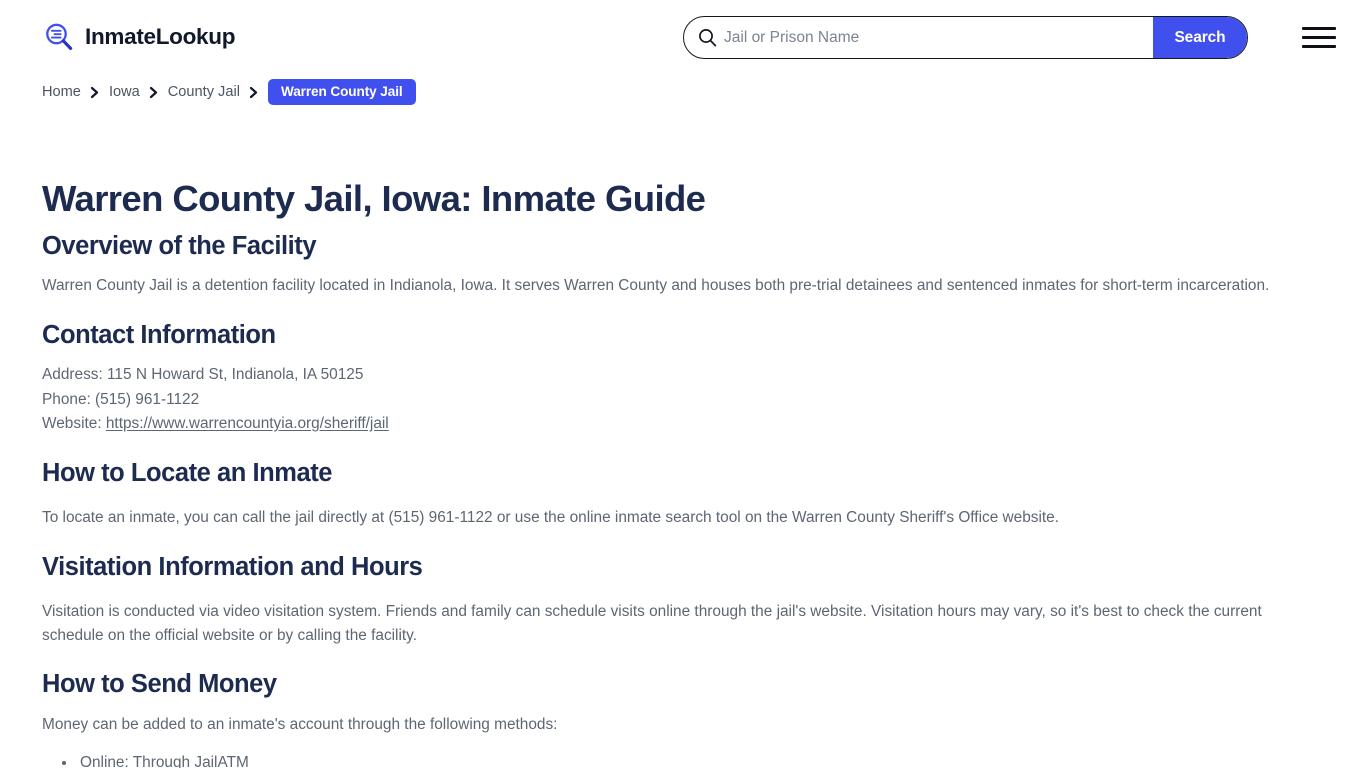  Describe the element at coordinates (221, 761) in the screenshot. I see `jailatm-link: JailATM` at that location.